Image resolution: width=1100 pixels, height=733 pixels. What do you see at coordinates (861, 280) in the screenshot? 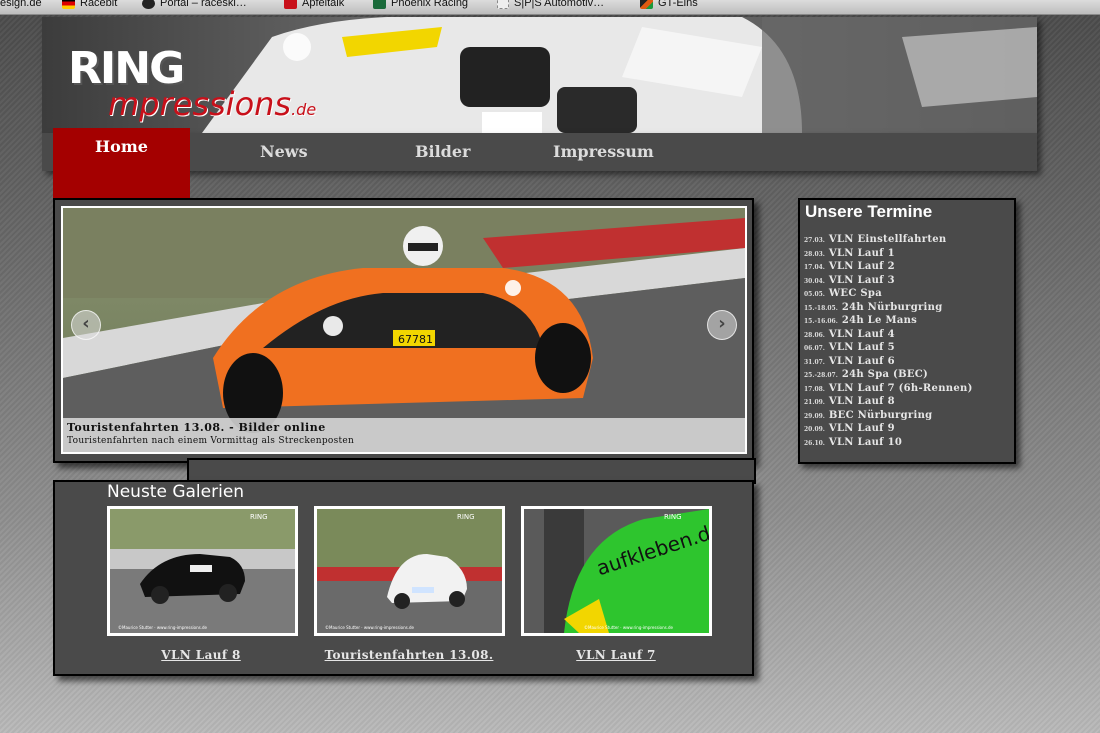
I see `termin-event: VLN Lauf 3` at bounding box center [861, 280].